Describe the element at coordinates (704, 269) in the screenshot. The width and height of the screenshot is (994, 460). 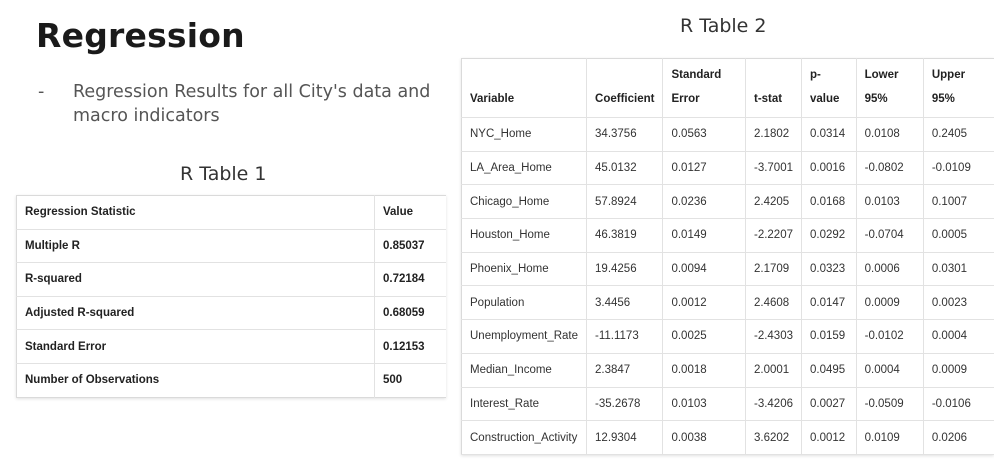
I see `table-cell: 0.0094` at that location.